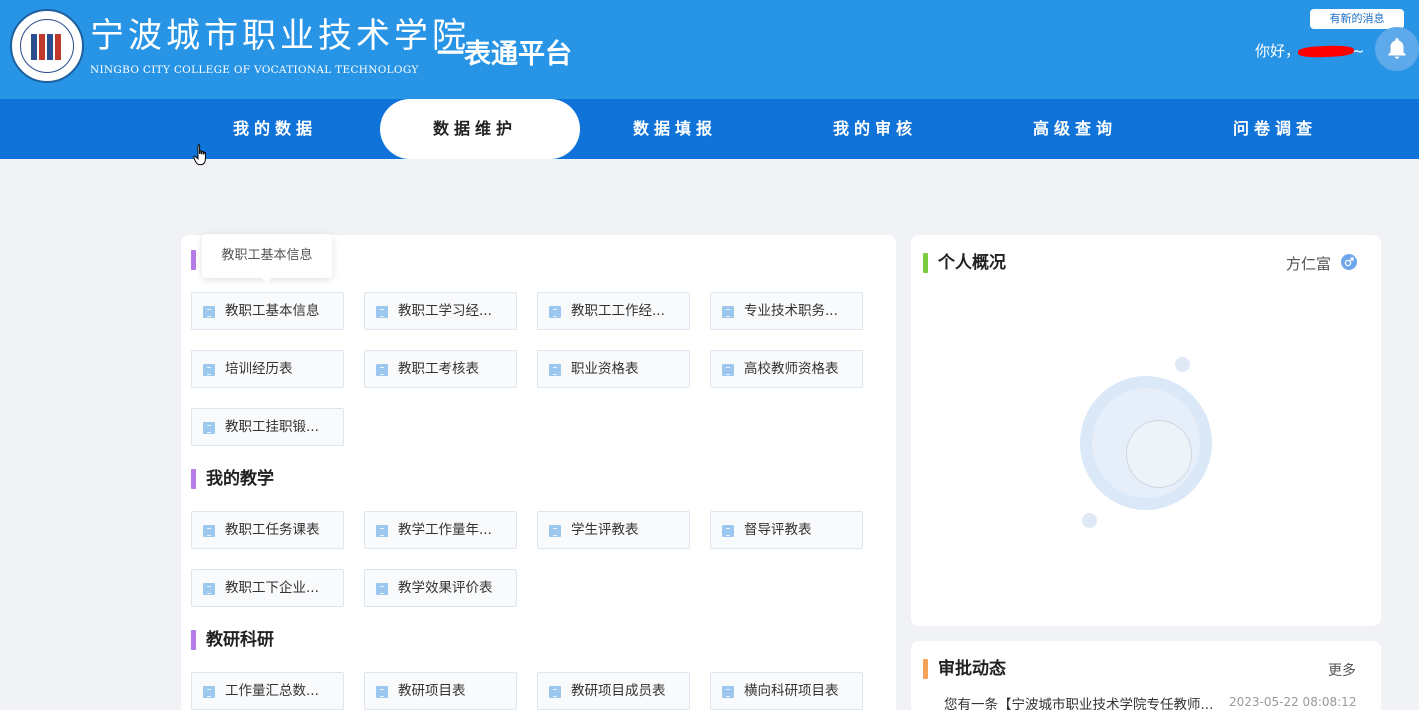 The height and width of the screenshot is (710, 1419). Describe the element at coordinates (675, 129) in the screenshot. I see `nav-data-fill: 数据填报` at that location.